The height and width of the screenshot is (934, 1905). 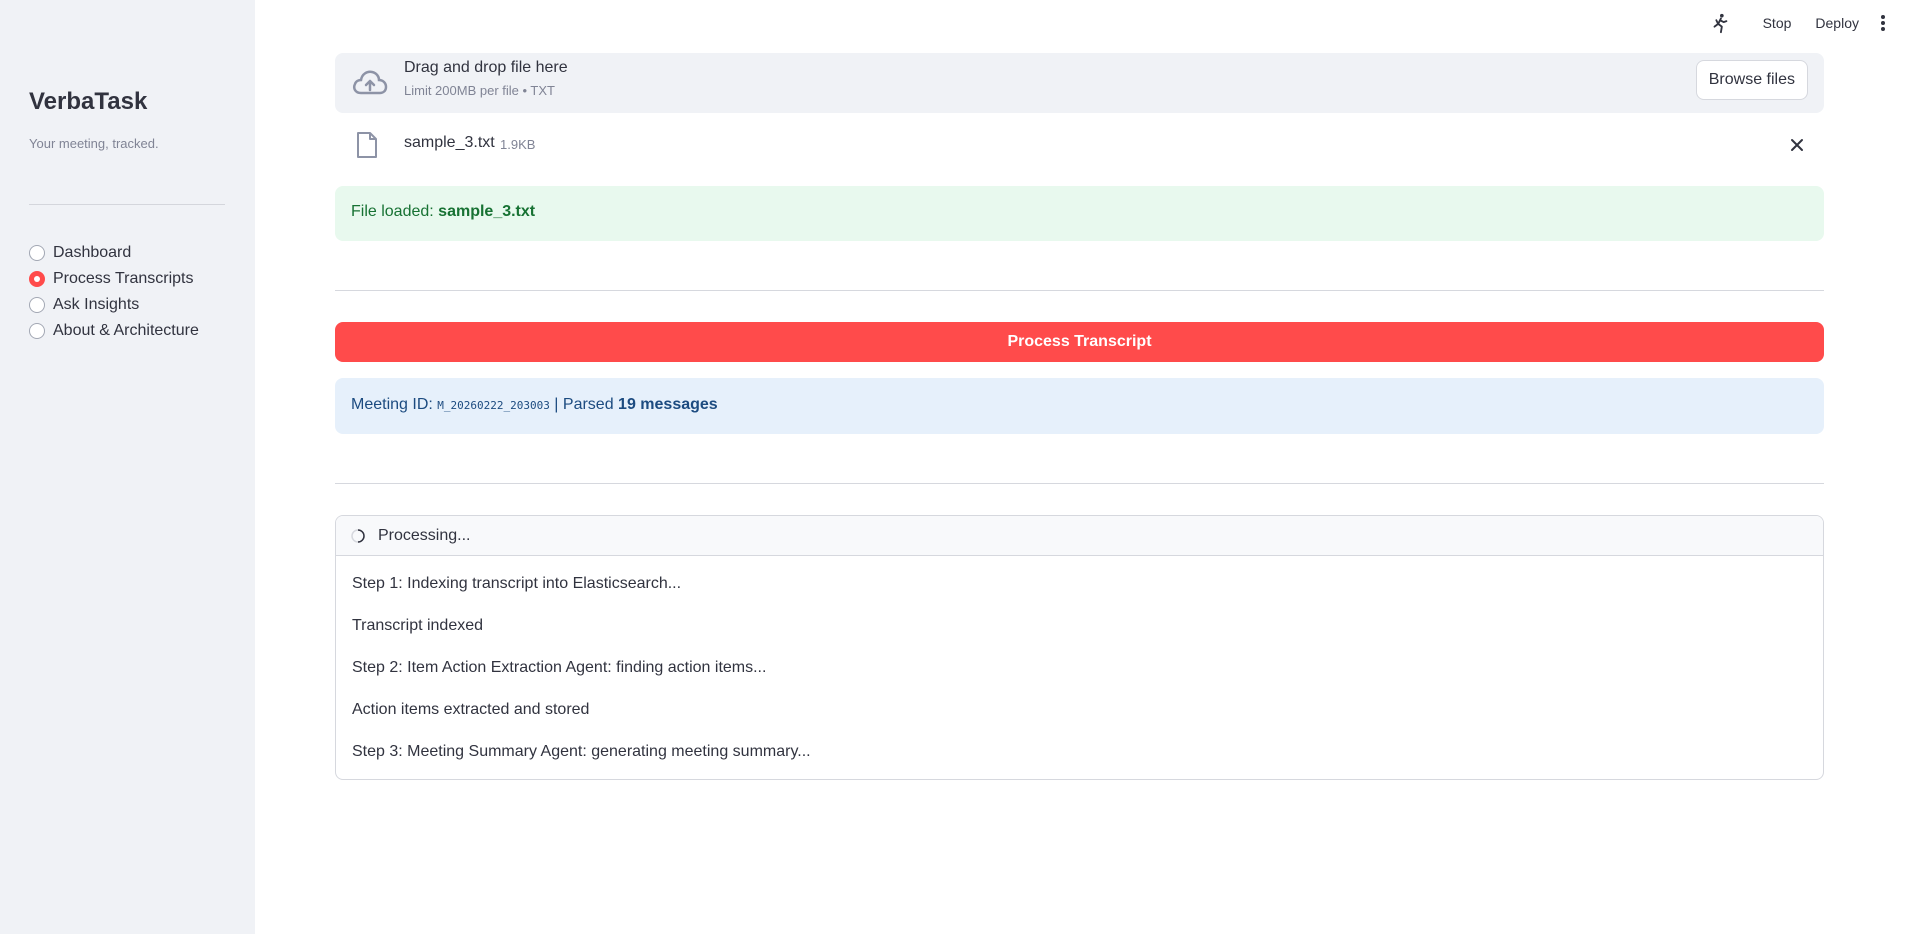 What do you see at coordinates (479, 90) in the screenshot?
I see `dropzone-limit: Limit 200MB per file • TXT` at bounding box center [479, 90].